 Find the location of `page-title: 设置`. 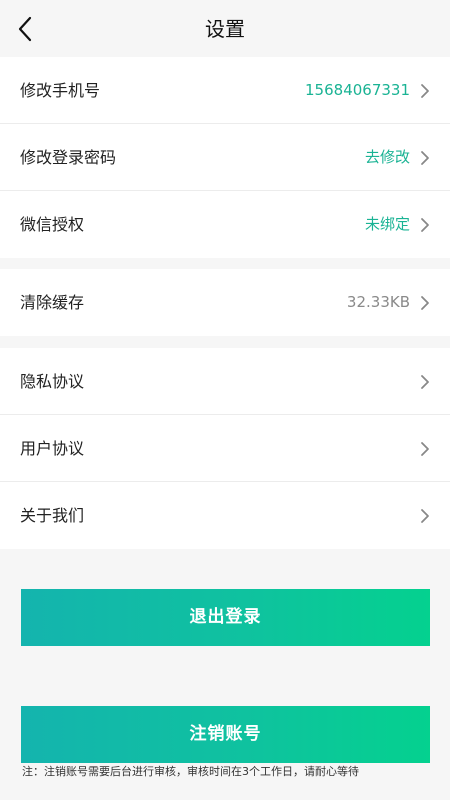

page-title: 设置 is located at coordinates (225, 29).